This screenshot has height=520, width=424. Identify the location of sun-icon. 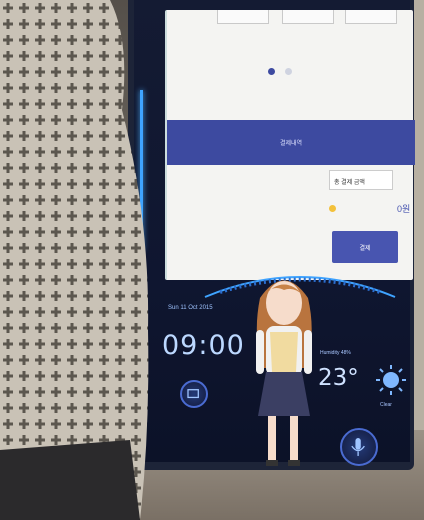
(391, 380).